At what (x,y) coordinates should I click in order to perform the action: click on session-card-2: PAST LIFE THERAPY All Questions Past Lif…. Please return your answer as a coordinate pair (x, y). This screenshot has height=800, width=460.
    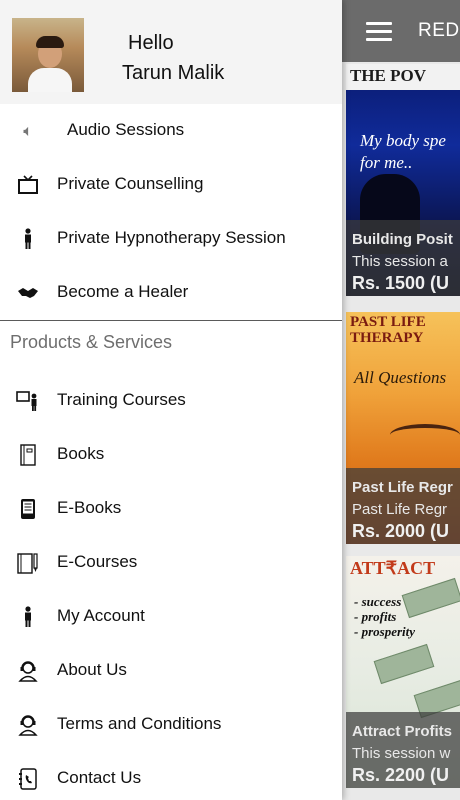
    Looking at the image, I should click on (403, 428).